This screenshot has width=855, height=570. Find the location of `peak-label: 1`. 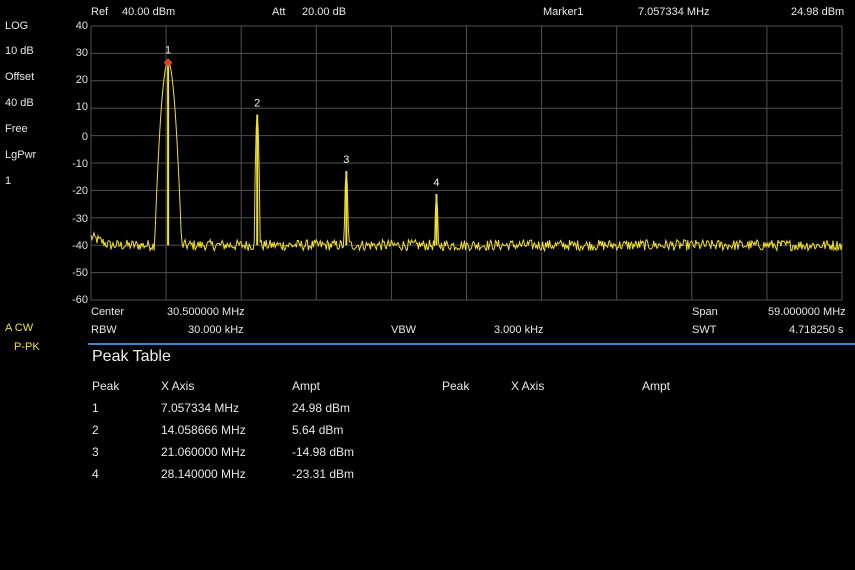

peak-label: 1 is located at coordinates (168, 51).